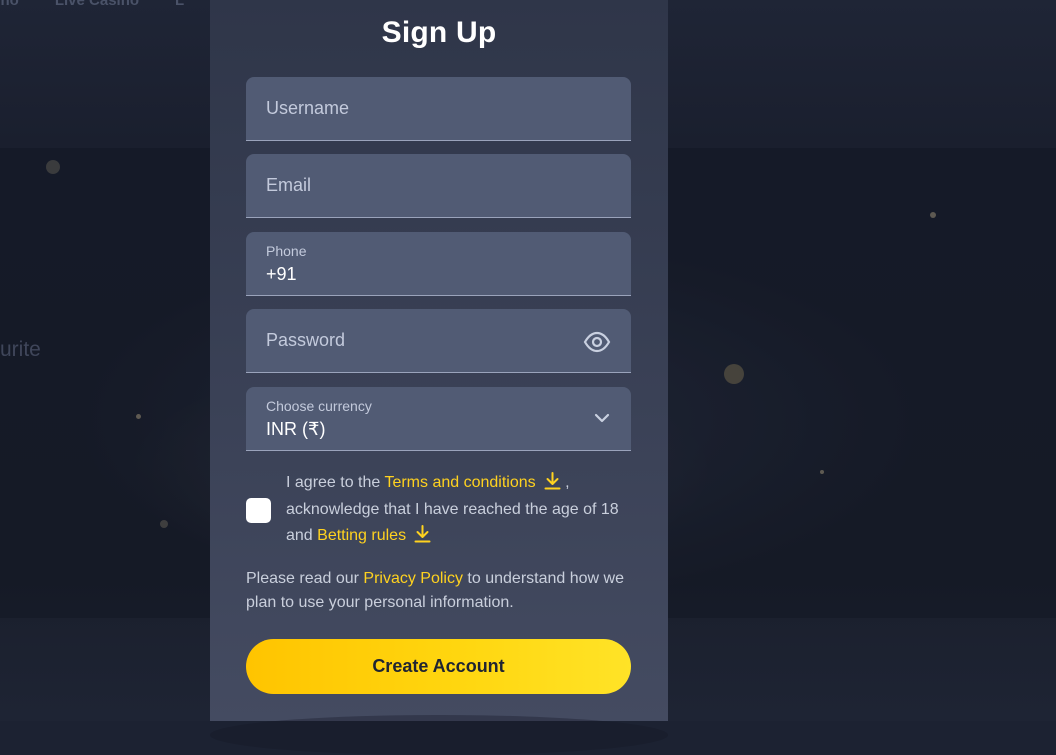  I want to click on top-nav: sino Live Casino L, so click(92, 7).